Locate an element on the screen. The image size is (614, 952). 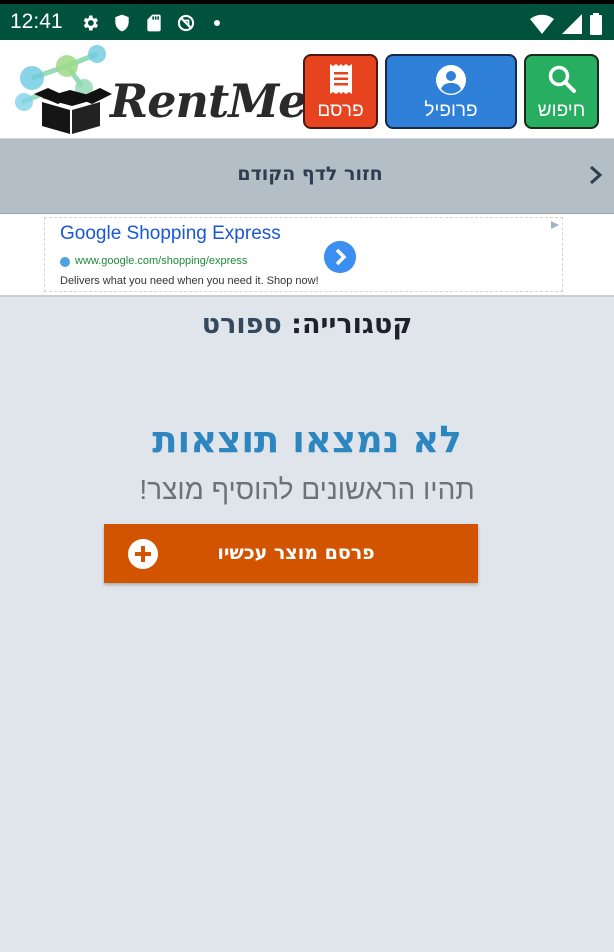
cta-label: פרסם מוצר עכשיו is located at coordinates (296, 553).